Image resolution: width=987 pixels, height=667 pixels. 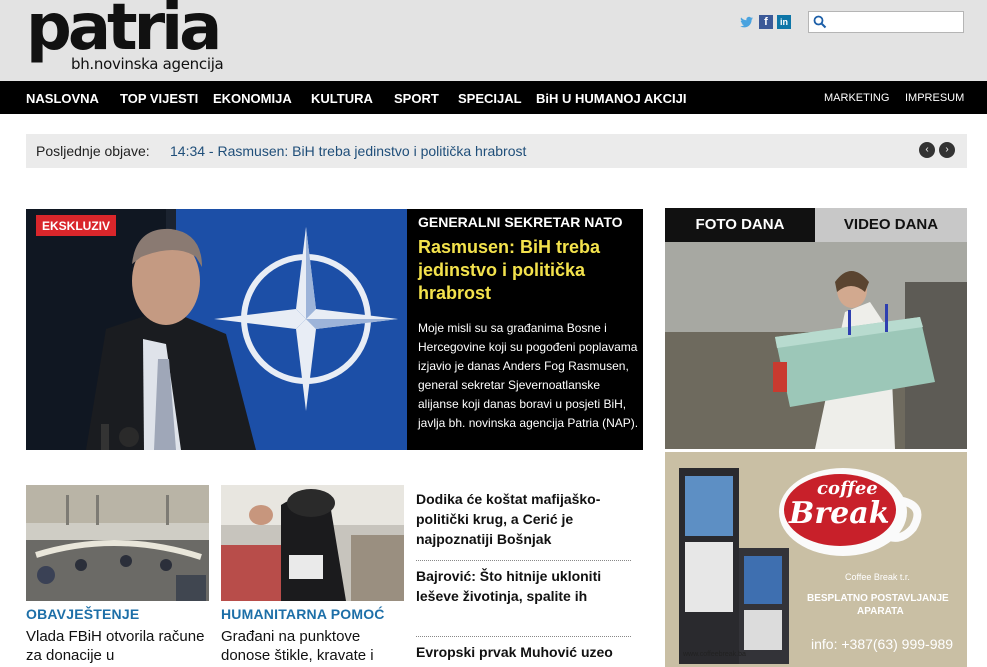 I want to click on site-logo: patria bh.novinska agencija, so click(x=131, y=38).